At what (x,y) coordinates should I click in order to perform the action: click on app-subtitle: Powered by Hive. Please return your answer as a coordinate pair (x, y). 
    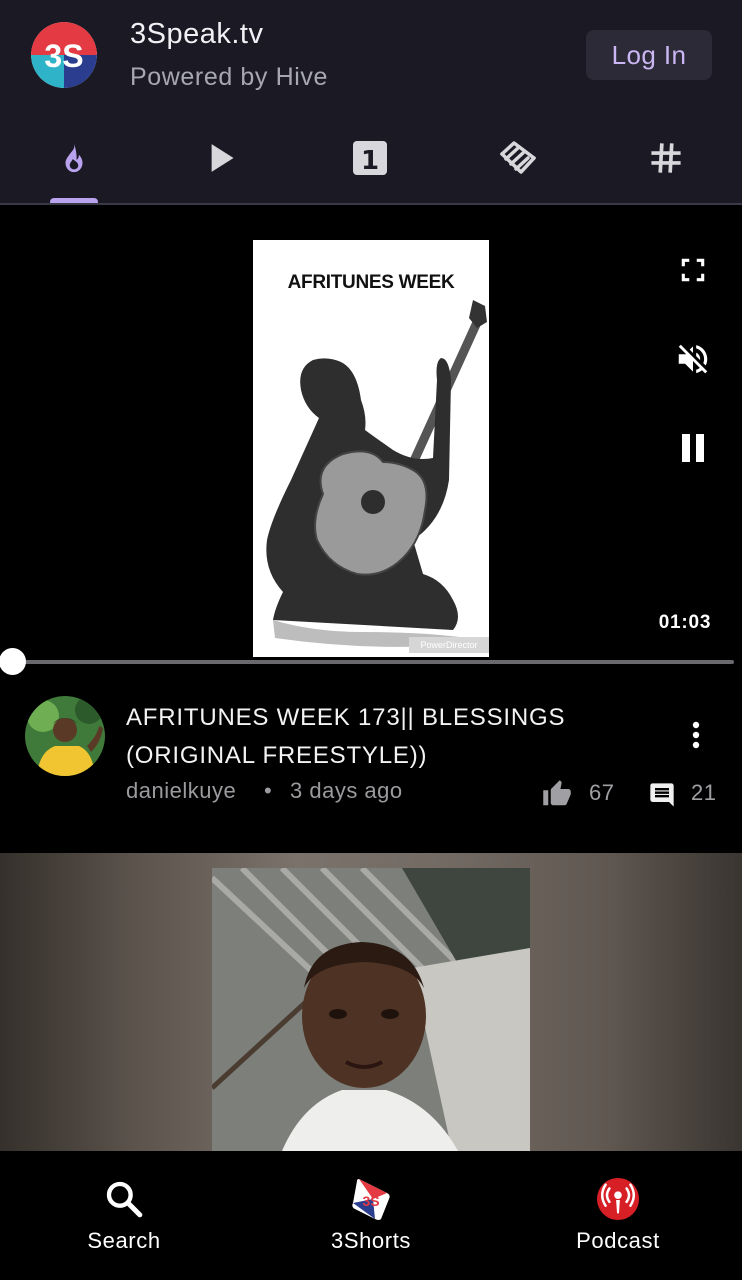
    Looking at the image, I should click on (229, 77).